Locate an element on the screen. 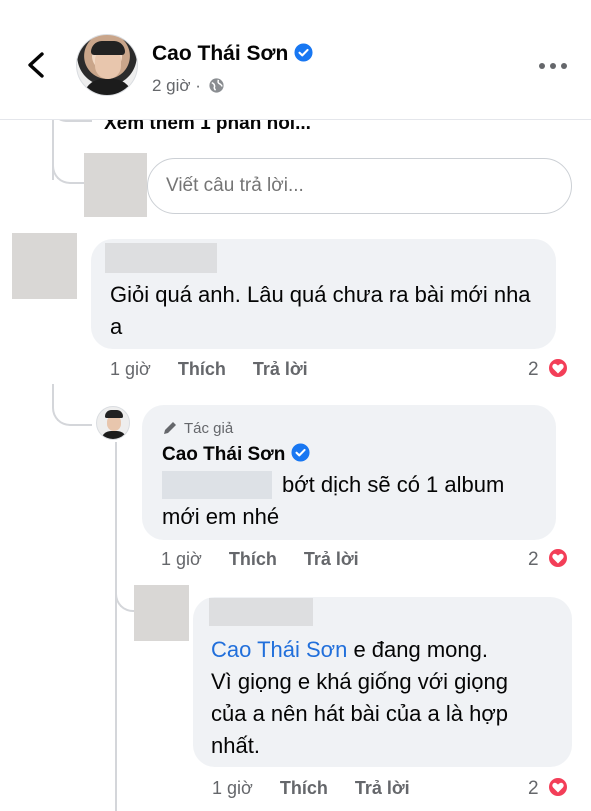 Image resolution: width=591 pixels, height=811 pixels. post-header: Cao Thái Sơn 2 giờ · is located at coordinates (295, 60).